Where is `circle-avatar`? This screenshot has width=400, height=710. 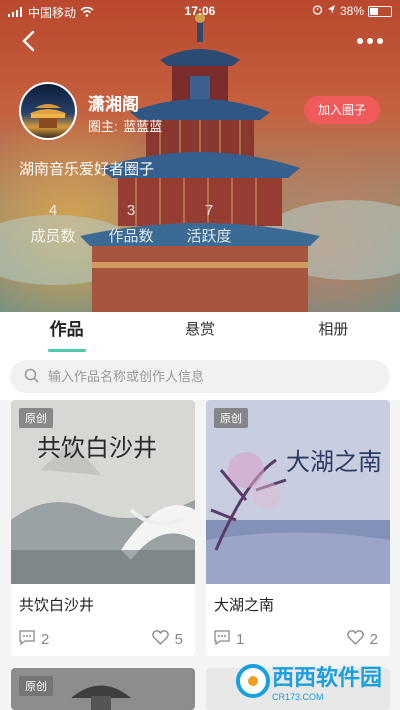 circle-avatar is located at coordinates (48, 111).